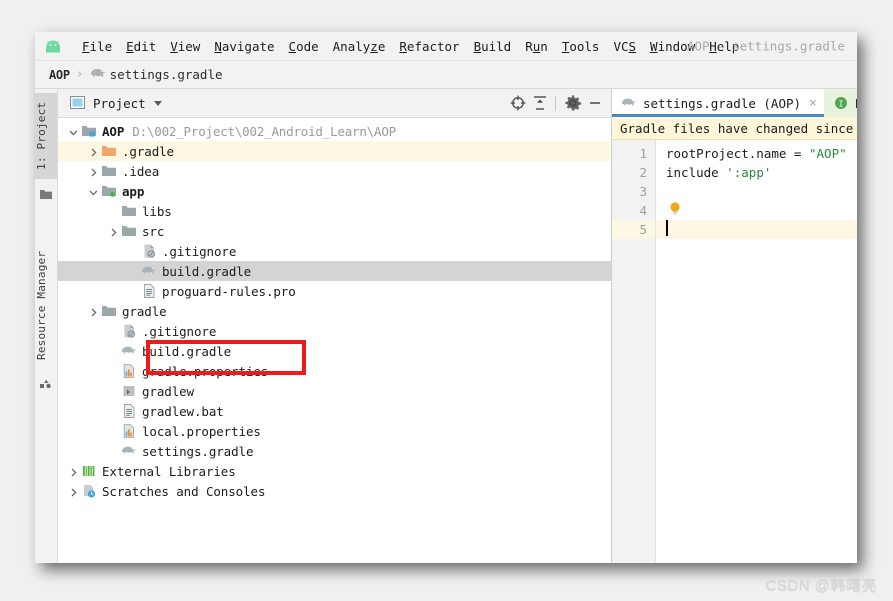  I want to click on project-folder-icon, so click(46, 192).